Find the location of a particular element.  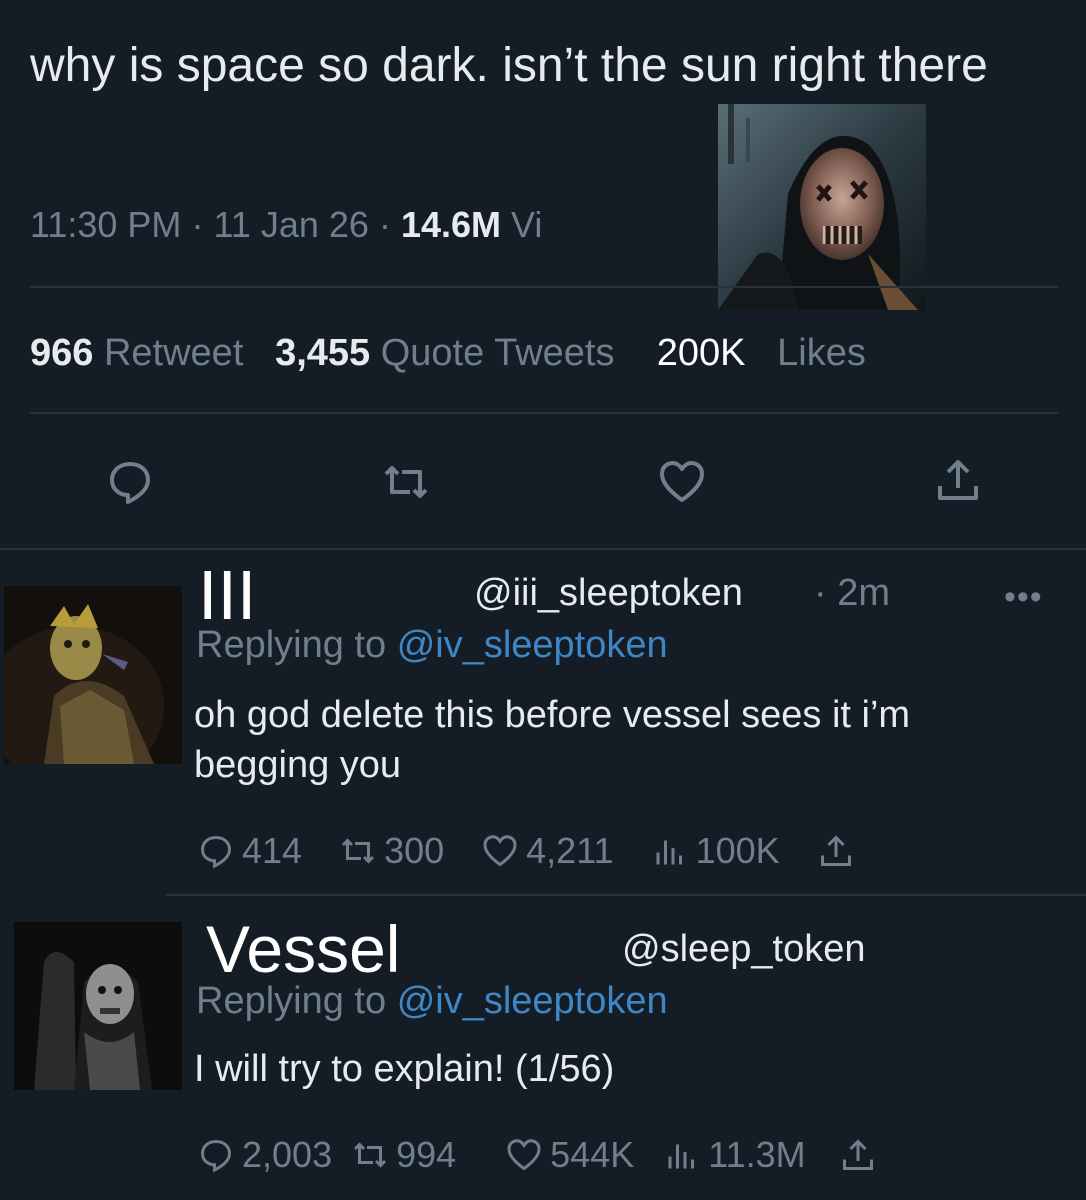

like-count: 4,211 is located at coordinates (570, 850).